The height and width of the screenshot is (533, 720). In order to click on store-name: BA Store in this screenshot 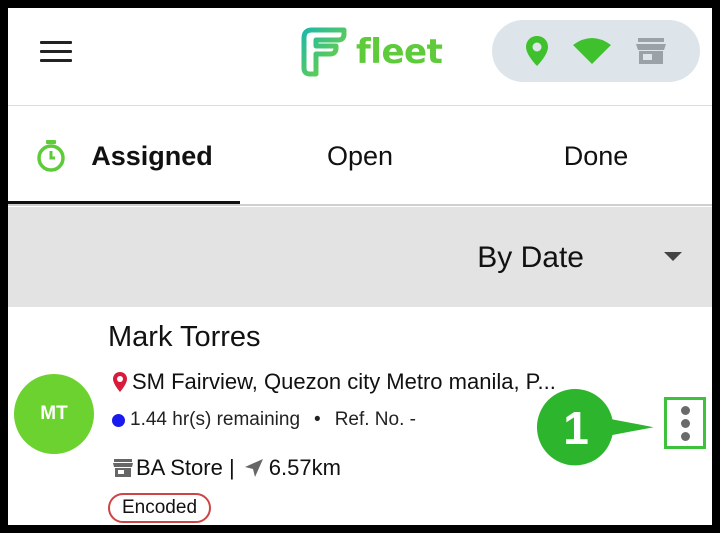, I will do `click(179, 467)`.